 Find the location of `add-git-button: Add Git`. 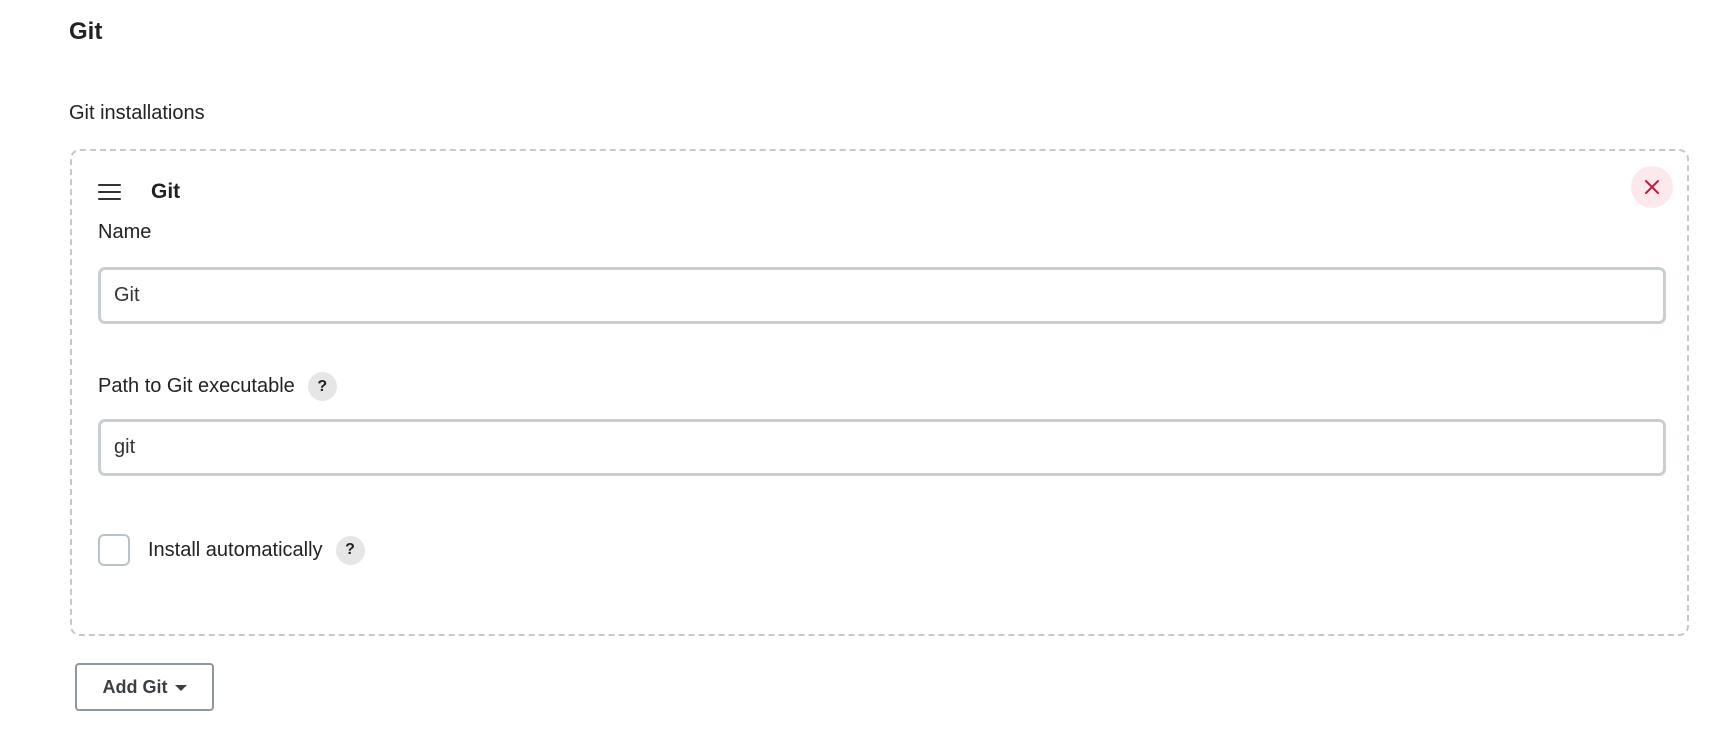

add-git-button: Add Git is located at coordinates (144, 687).